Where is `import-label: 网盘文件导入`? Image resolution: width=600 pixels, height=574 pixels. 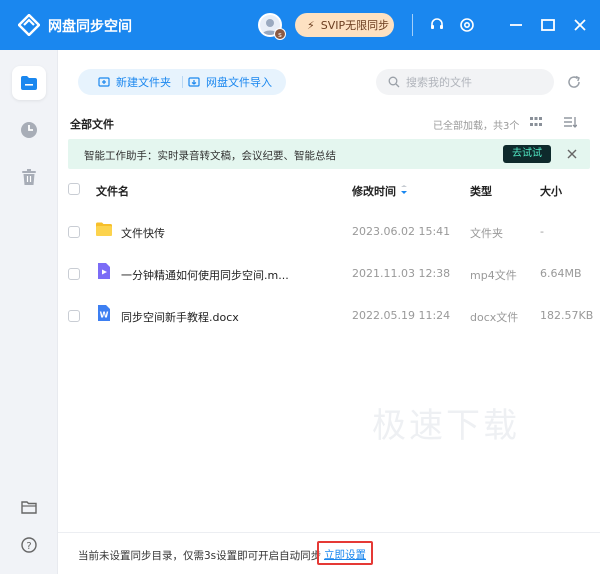
import-label: 网盘文件导入 is located at coordinates (239, 82).